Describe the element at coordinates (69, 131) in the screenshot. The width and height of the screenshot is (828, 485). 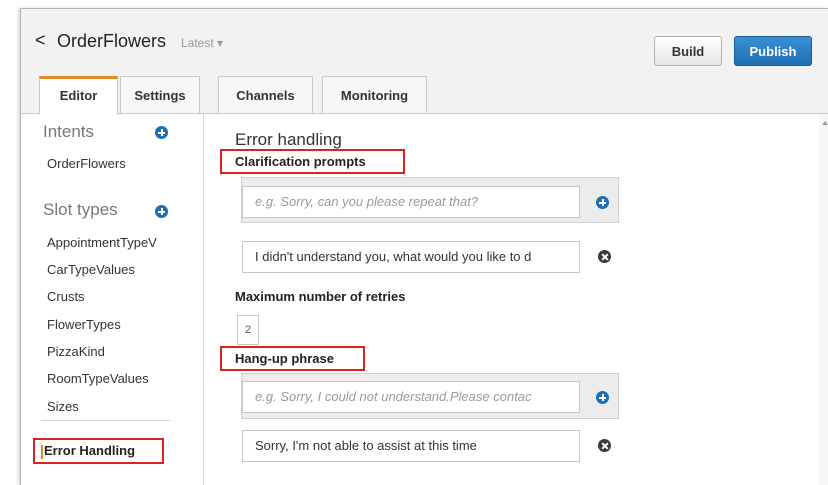
I see `intents-title: Intents` at that location.